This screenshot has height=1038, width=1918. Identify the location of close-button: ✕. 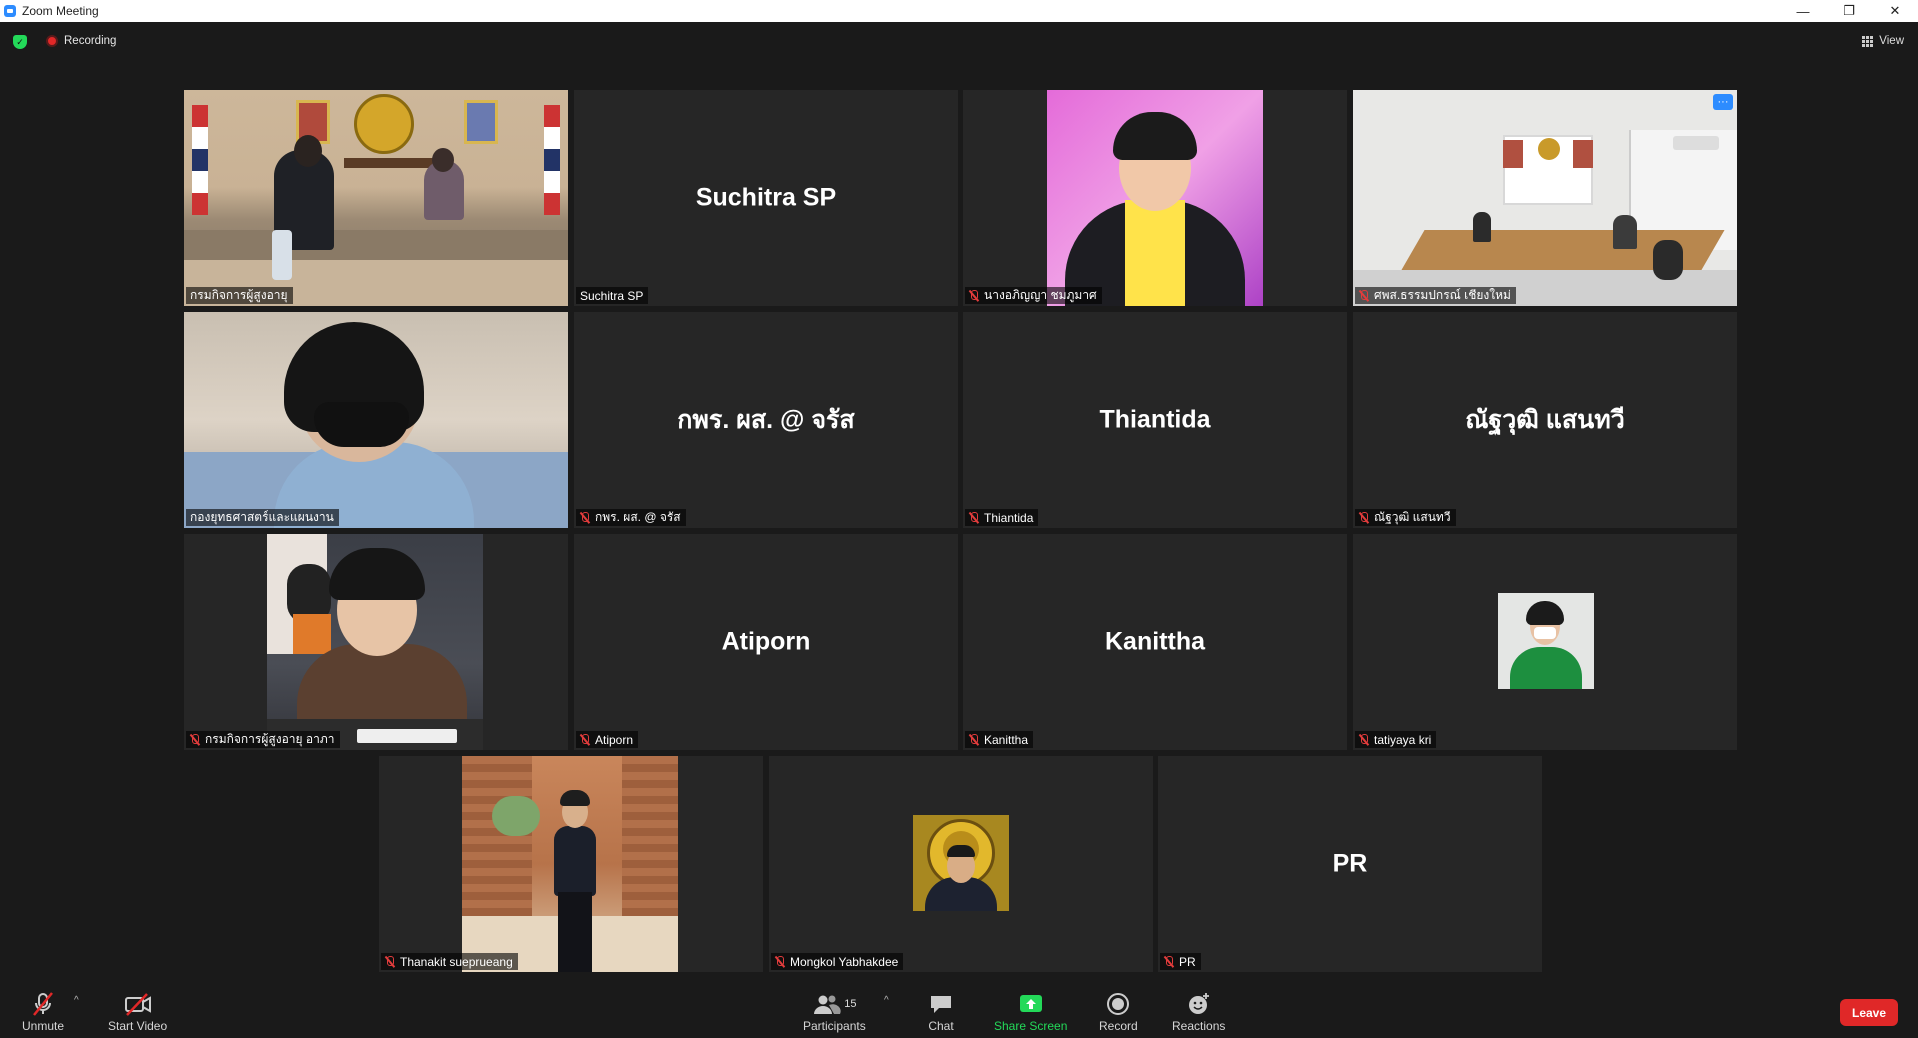
(1895, 11).